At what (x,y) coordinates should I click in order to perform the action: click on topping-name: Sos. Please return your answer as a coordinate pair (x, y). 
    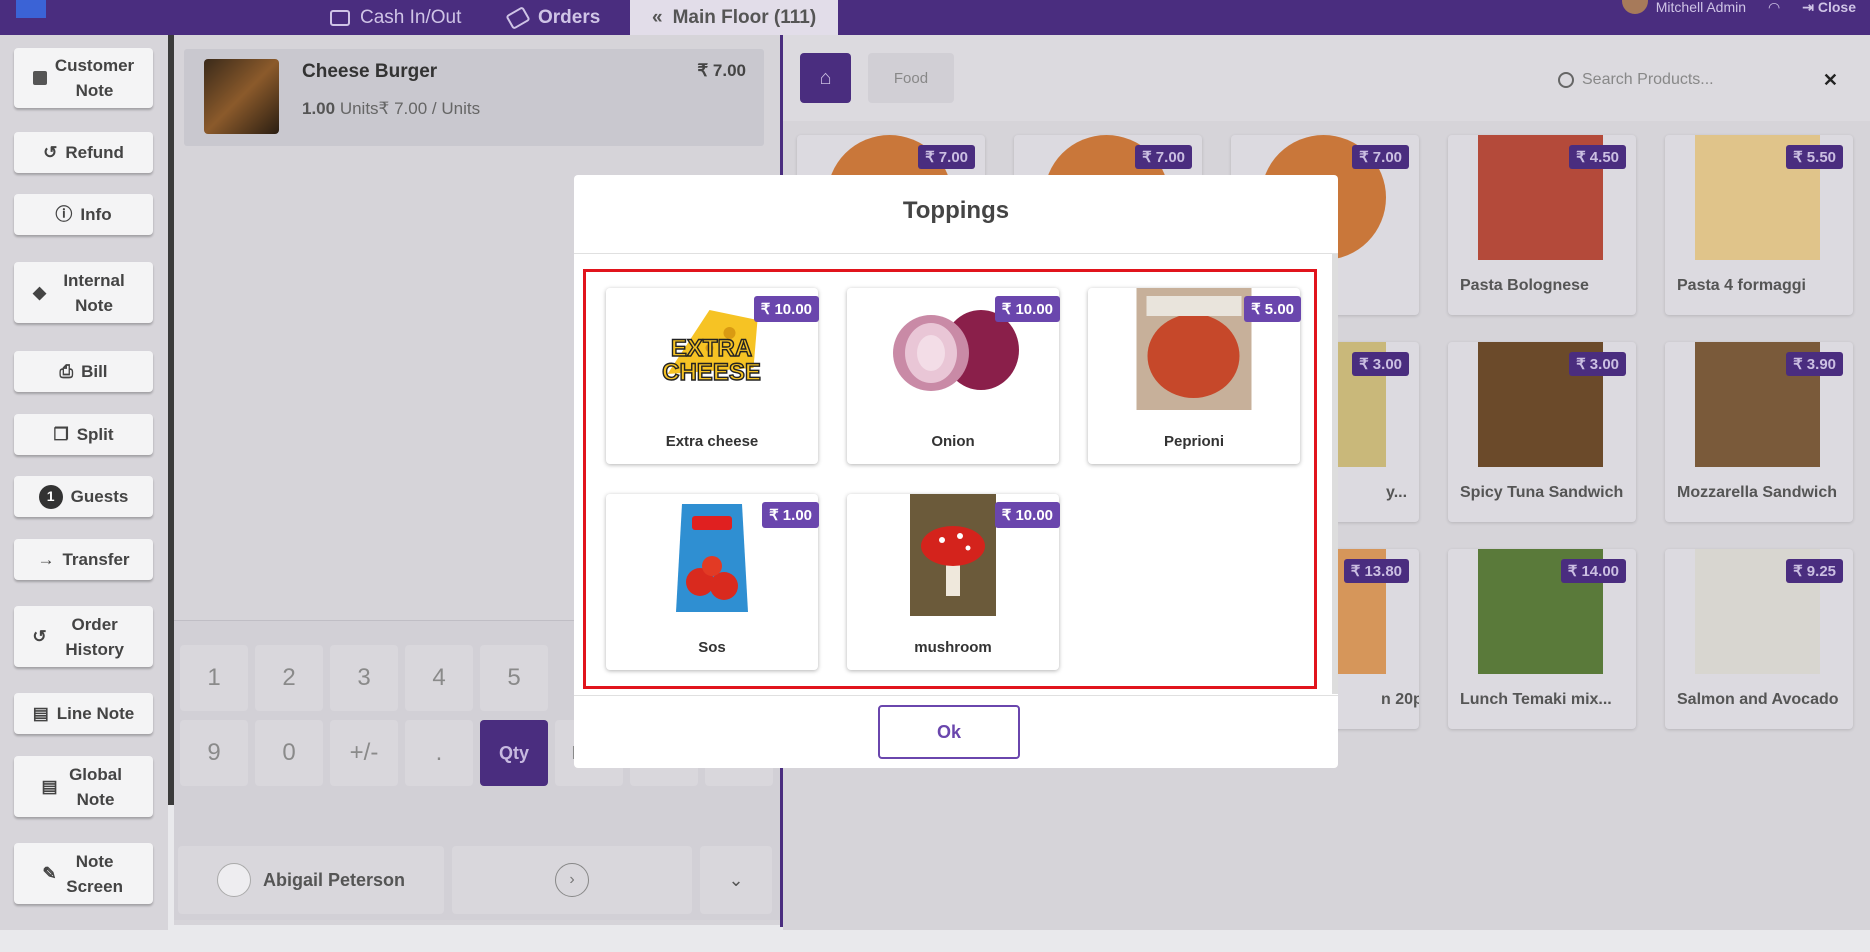
    Looking at the image, I should click on (712, 647).